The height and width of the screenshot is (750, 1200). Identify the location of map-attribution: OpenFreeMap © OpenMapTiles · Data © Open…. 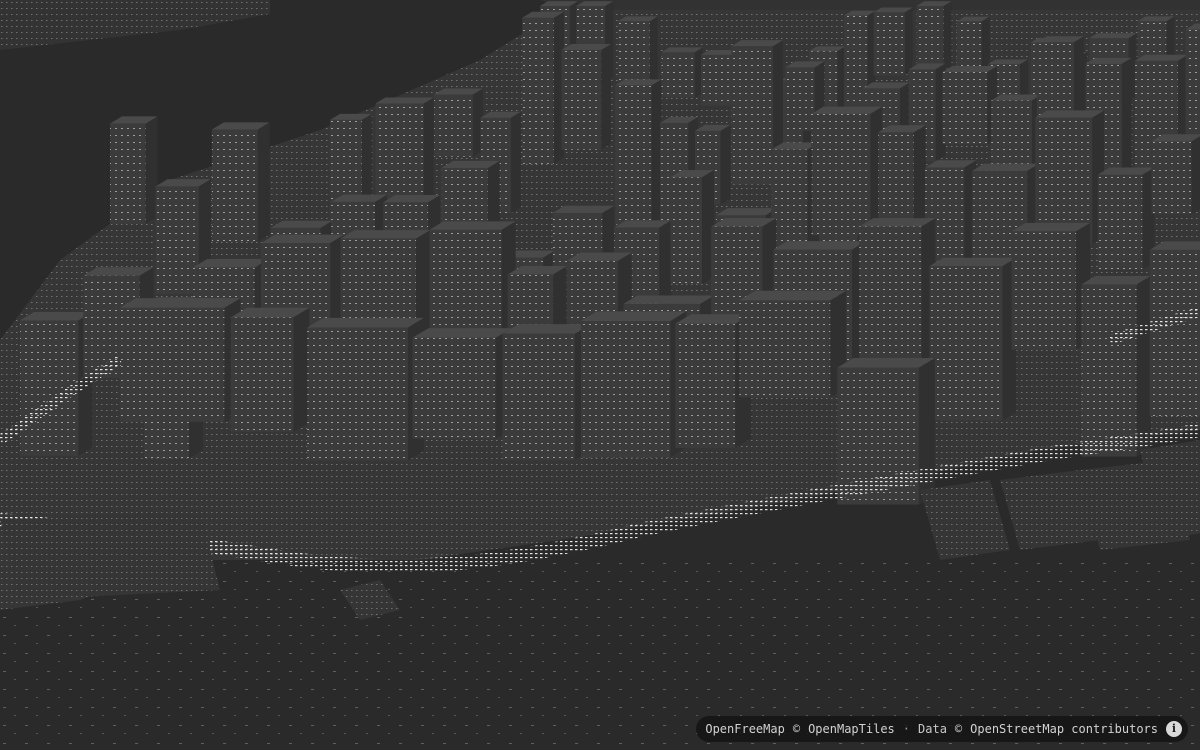
(942, 729).